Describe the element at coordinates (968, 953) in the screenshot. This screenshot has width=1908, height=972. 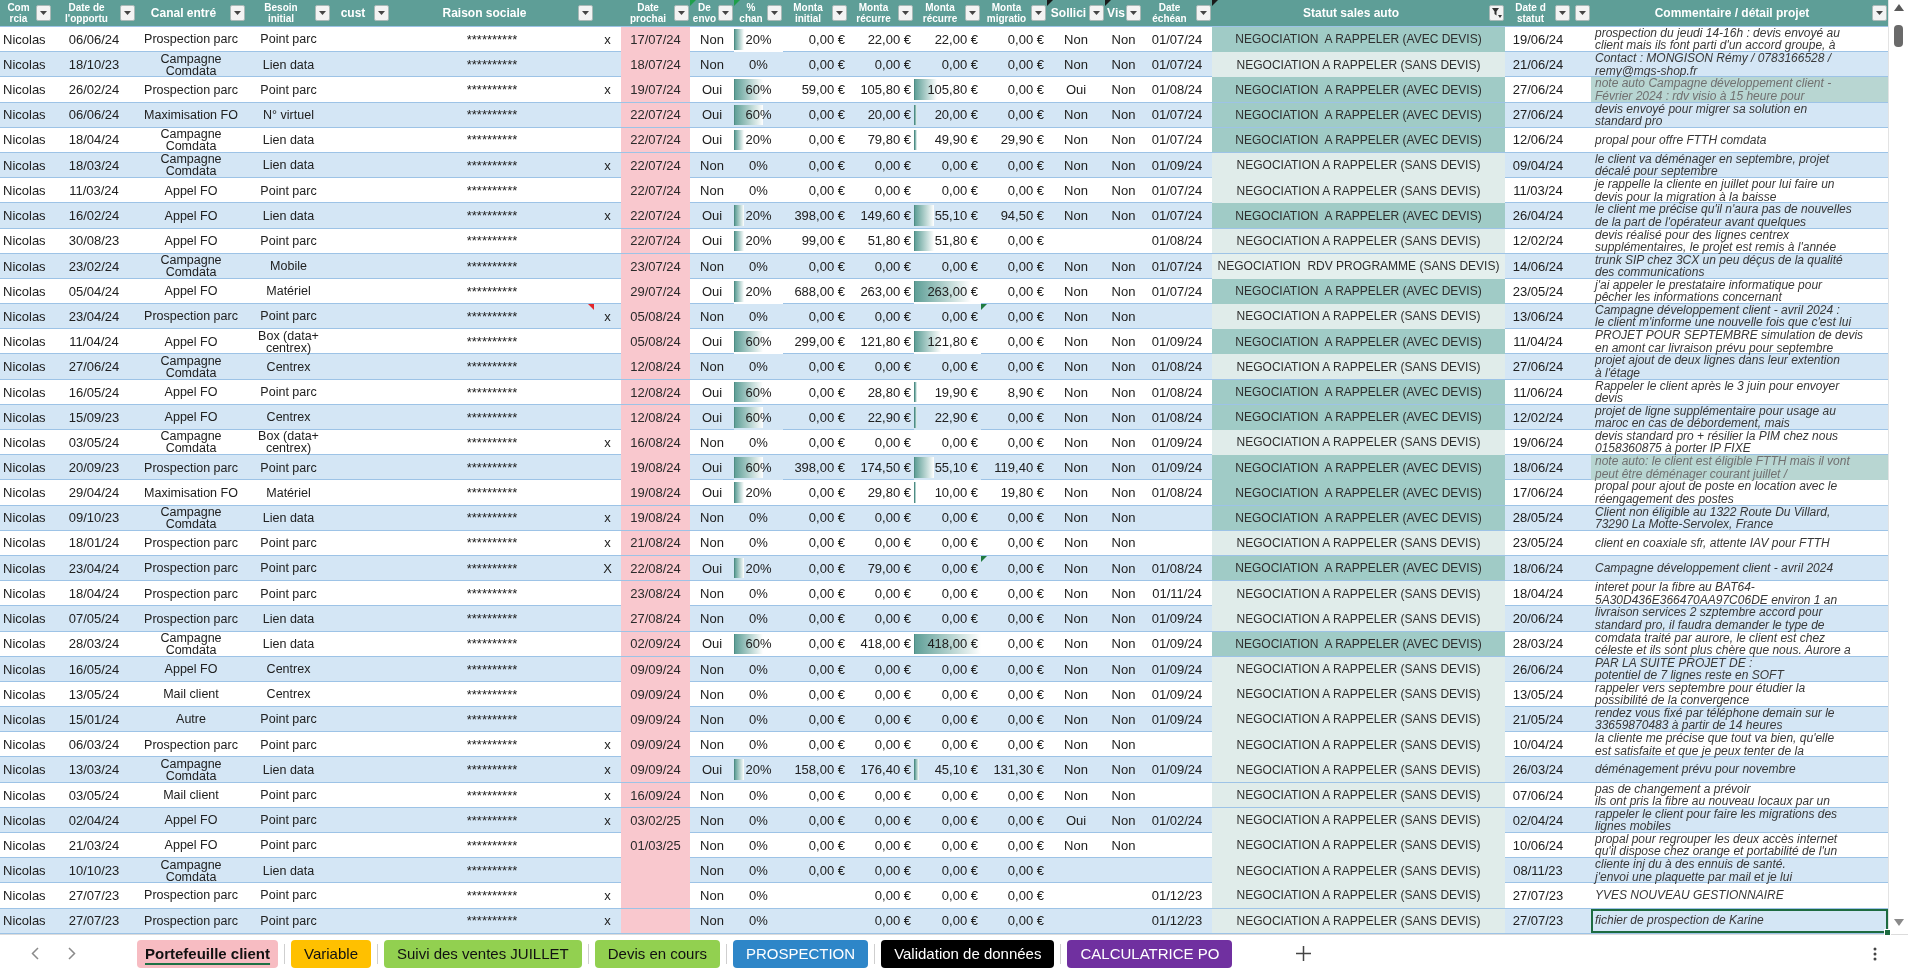
I see `sheet-tab: Validation de données` at that location.